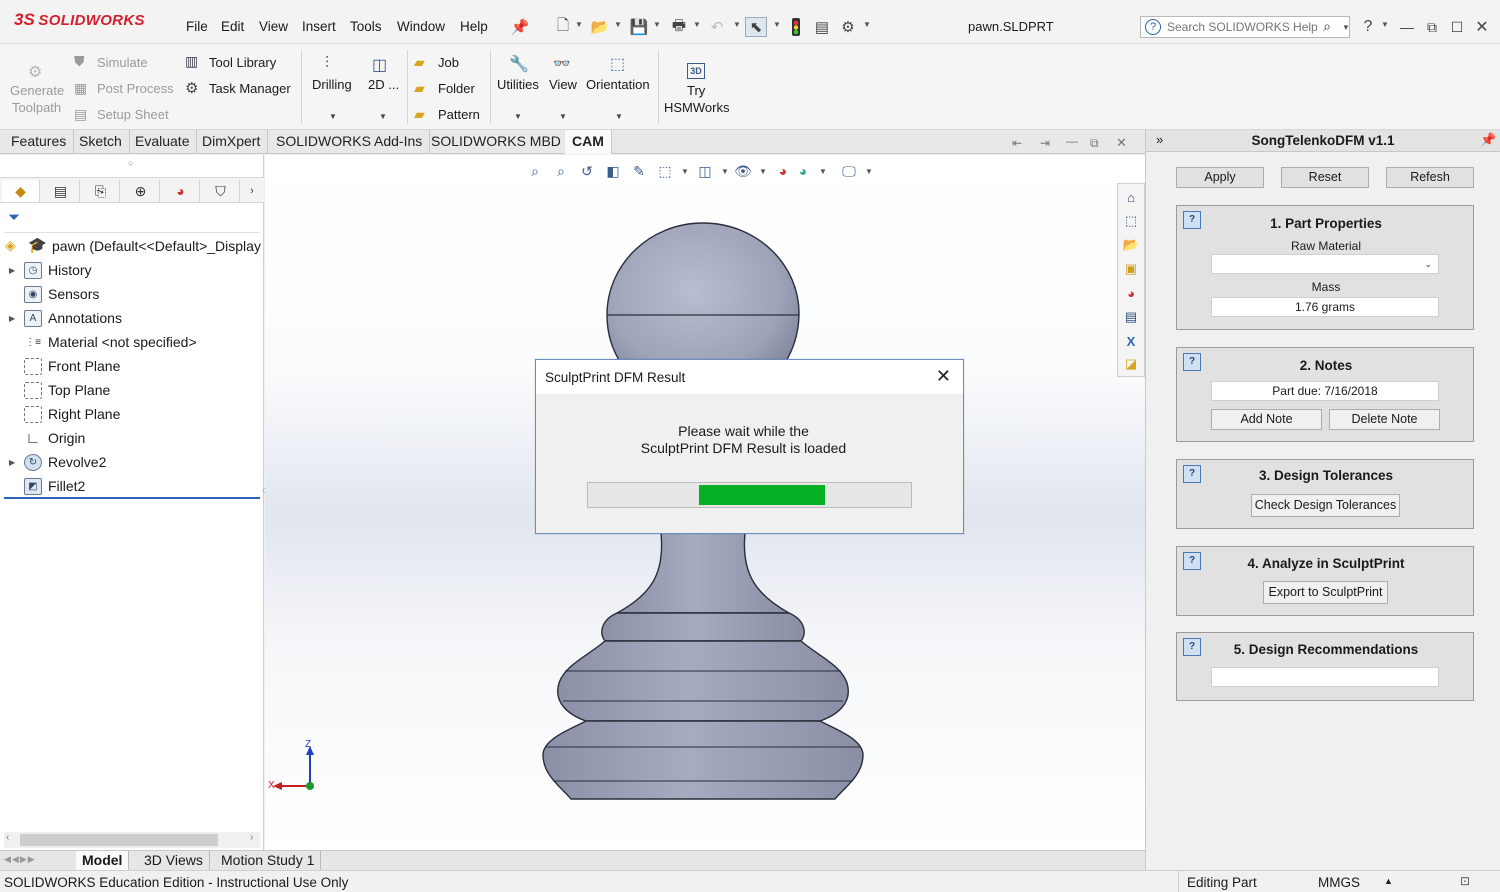 This screenshot has height=892, width=1500. Describe the element at coordinates (1465, 881) in the screenshot. I see `quick-tips-icon: ⊡` at that location.